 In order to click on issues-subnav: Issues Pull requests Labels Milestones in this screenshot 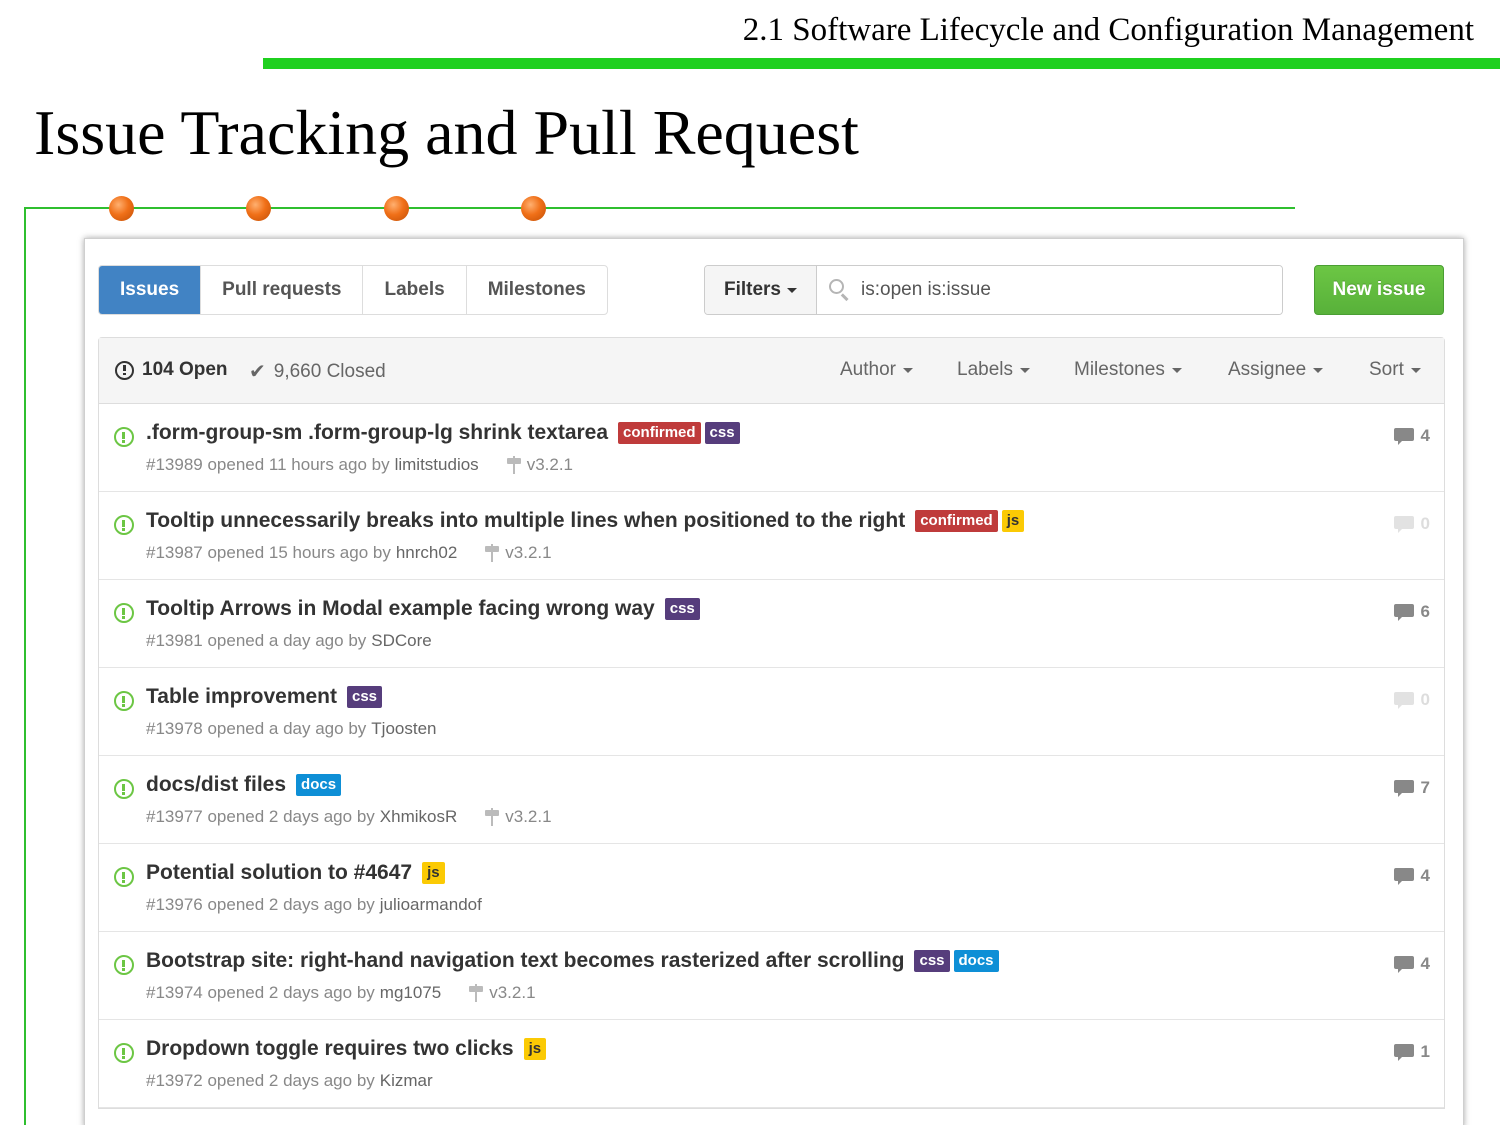, I will do `click(353, 290)`.